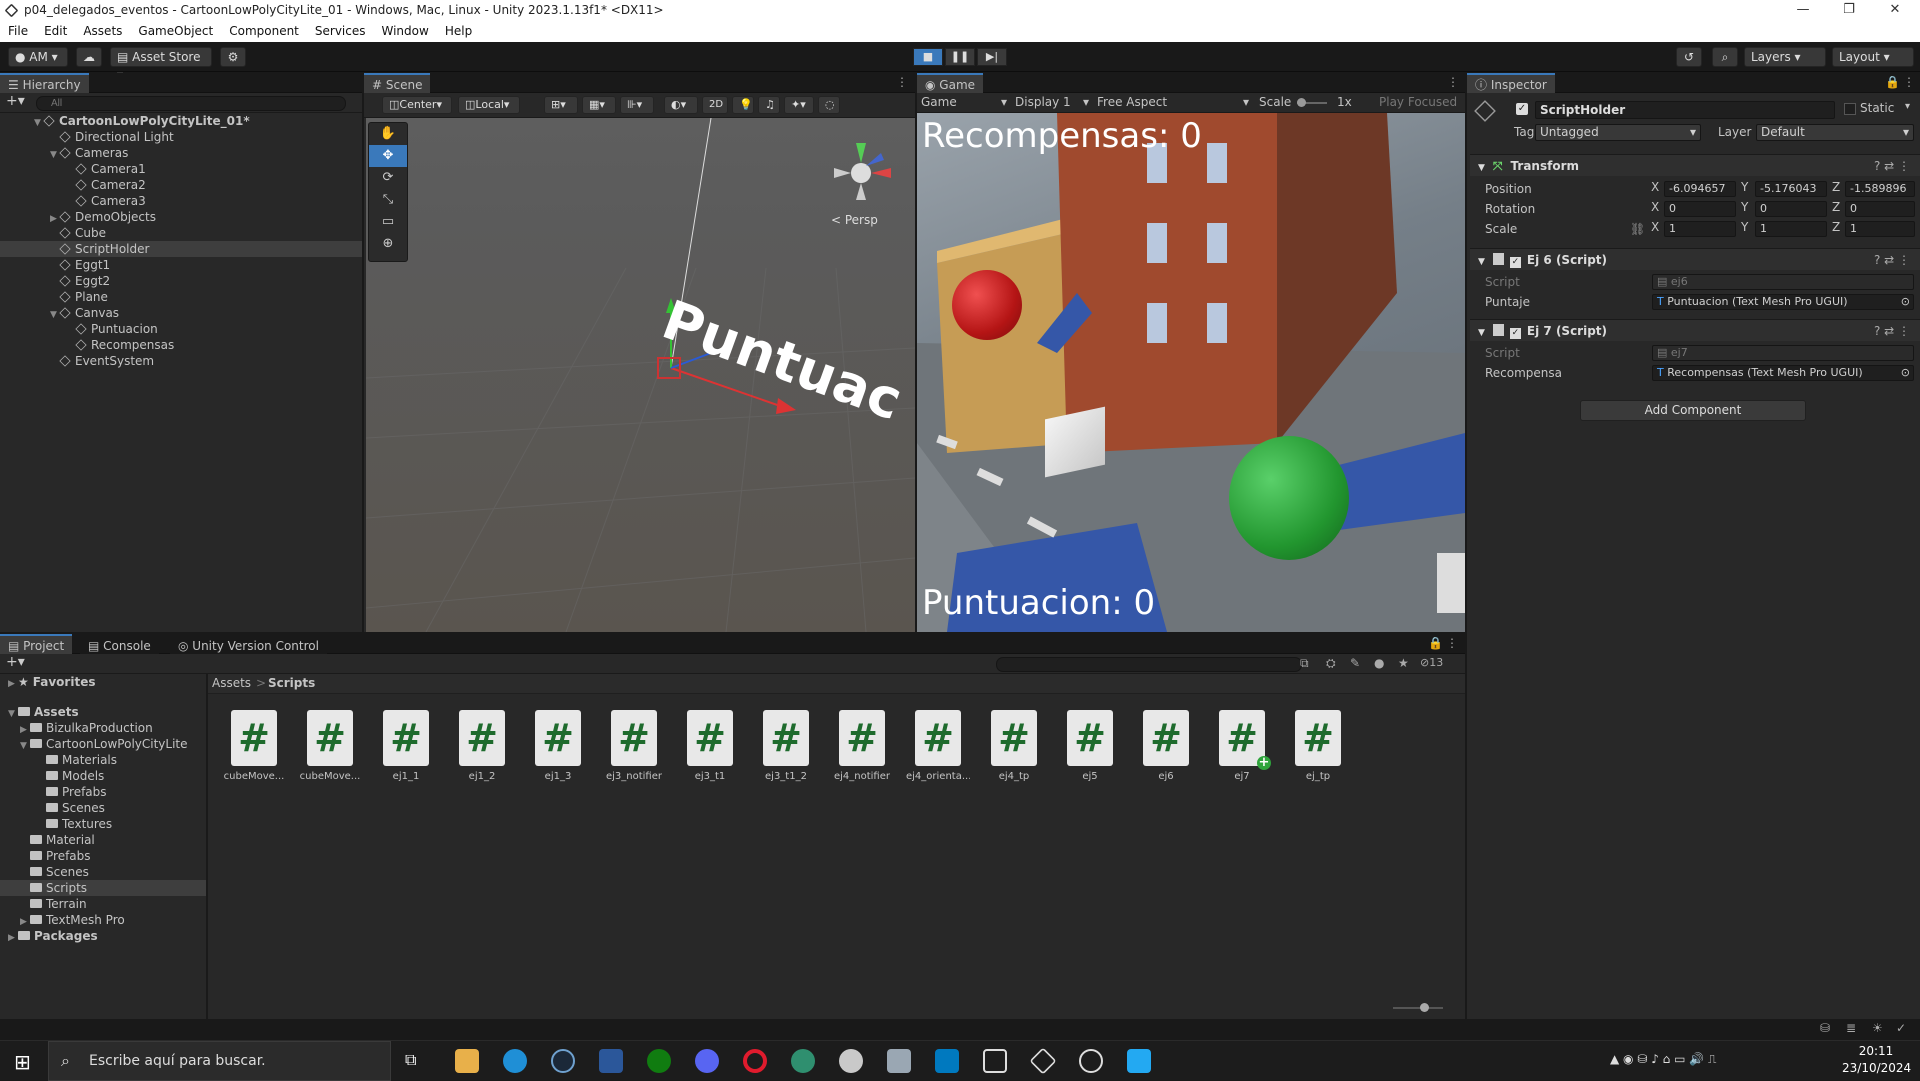 Image resolution: width=1920 pixels, height=1081 pixels. What do you see at coordinates (103, 776) in the screenshot?
I see `project-folder-item: Models` at bounding box center [103, 776].